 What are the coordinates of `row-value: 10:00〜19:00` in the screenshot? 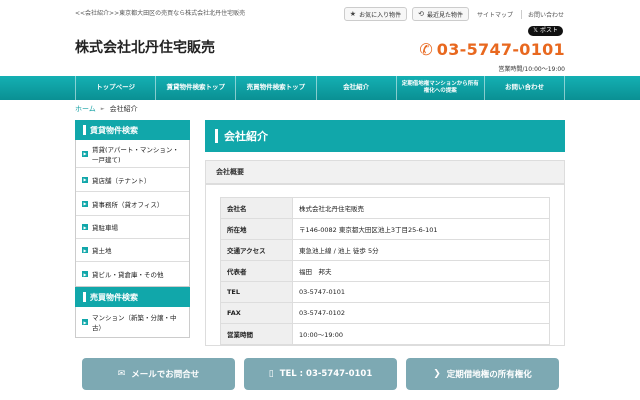 It's located at (421, 334).